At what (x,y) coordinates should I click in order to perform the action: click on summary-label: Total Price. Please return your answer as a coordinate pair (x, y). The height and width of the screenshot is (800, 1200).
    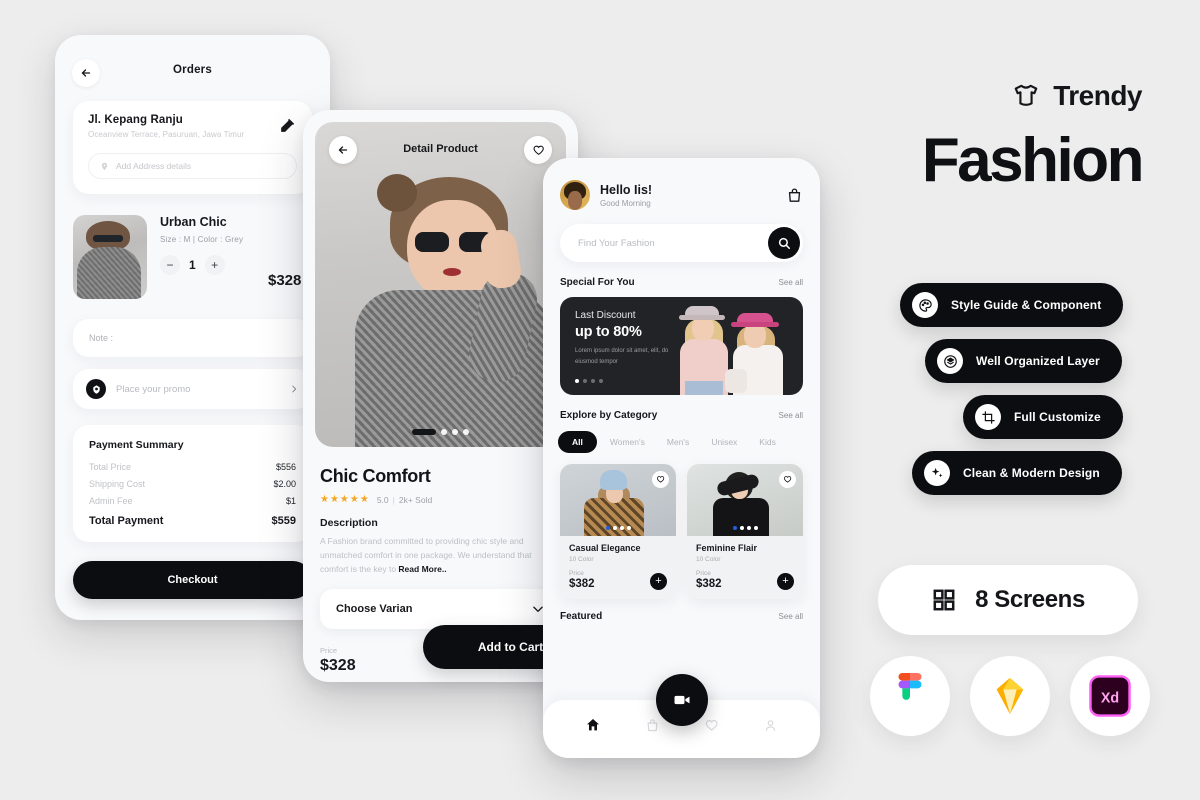
    Looking at the image, I should click on (110, 467).